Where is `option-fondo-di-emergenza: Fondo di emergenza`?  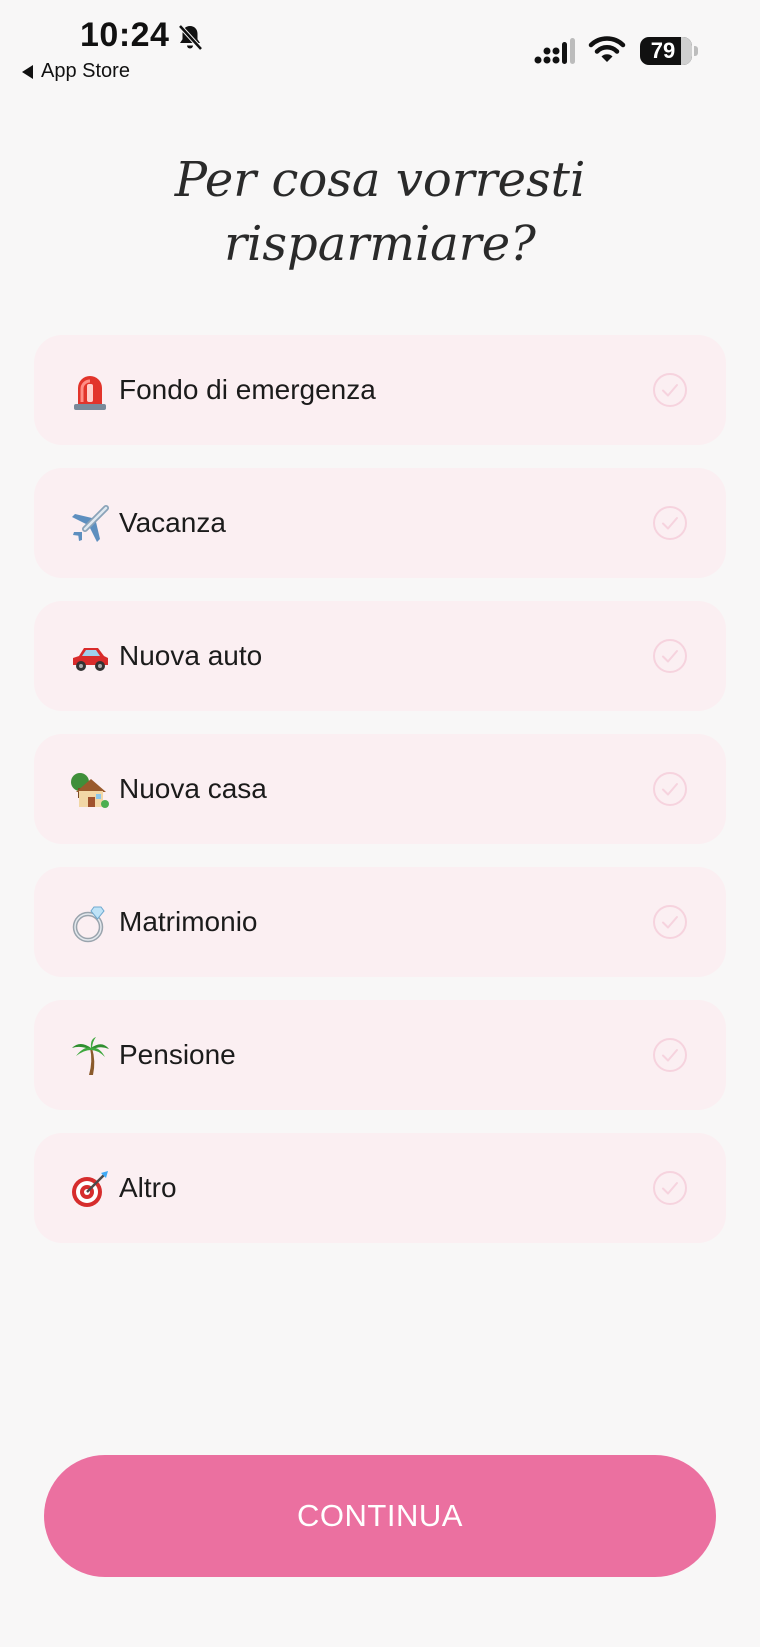 option-fondo-di-emergenza: Fondo di emergenza is located at coordinates (380, 390).